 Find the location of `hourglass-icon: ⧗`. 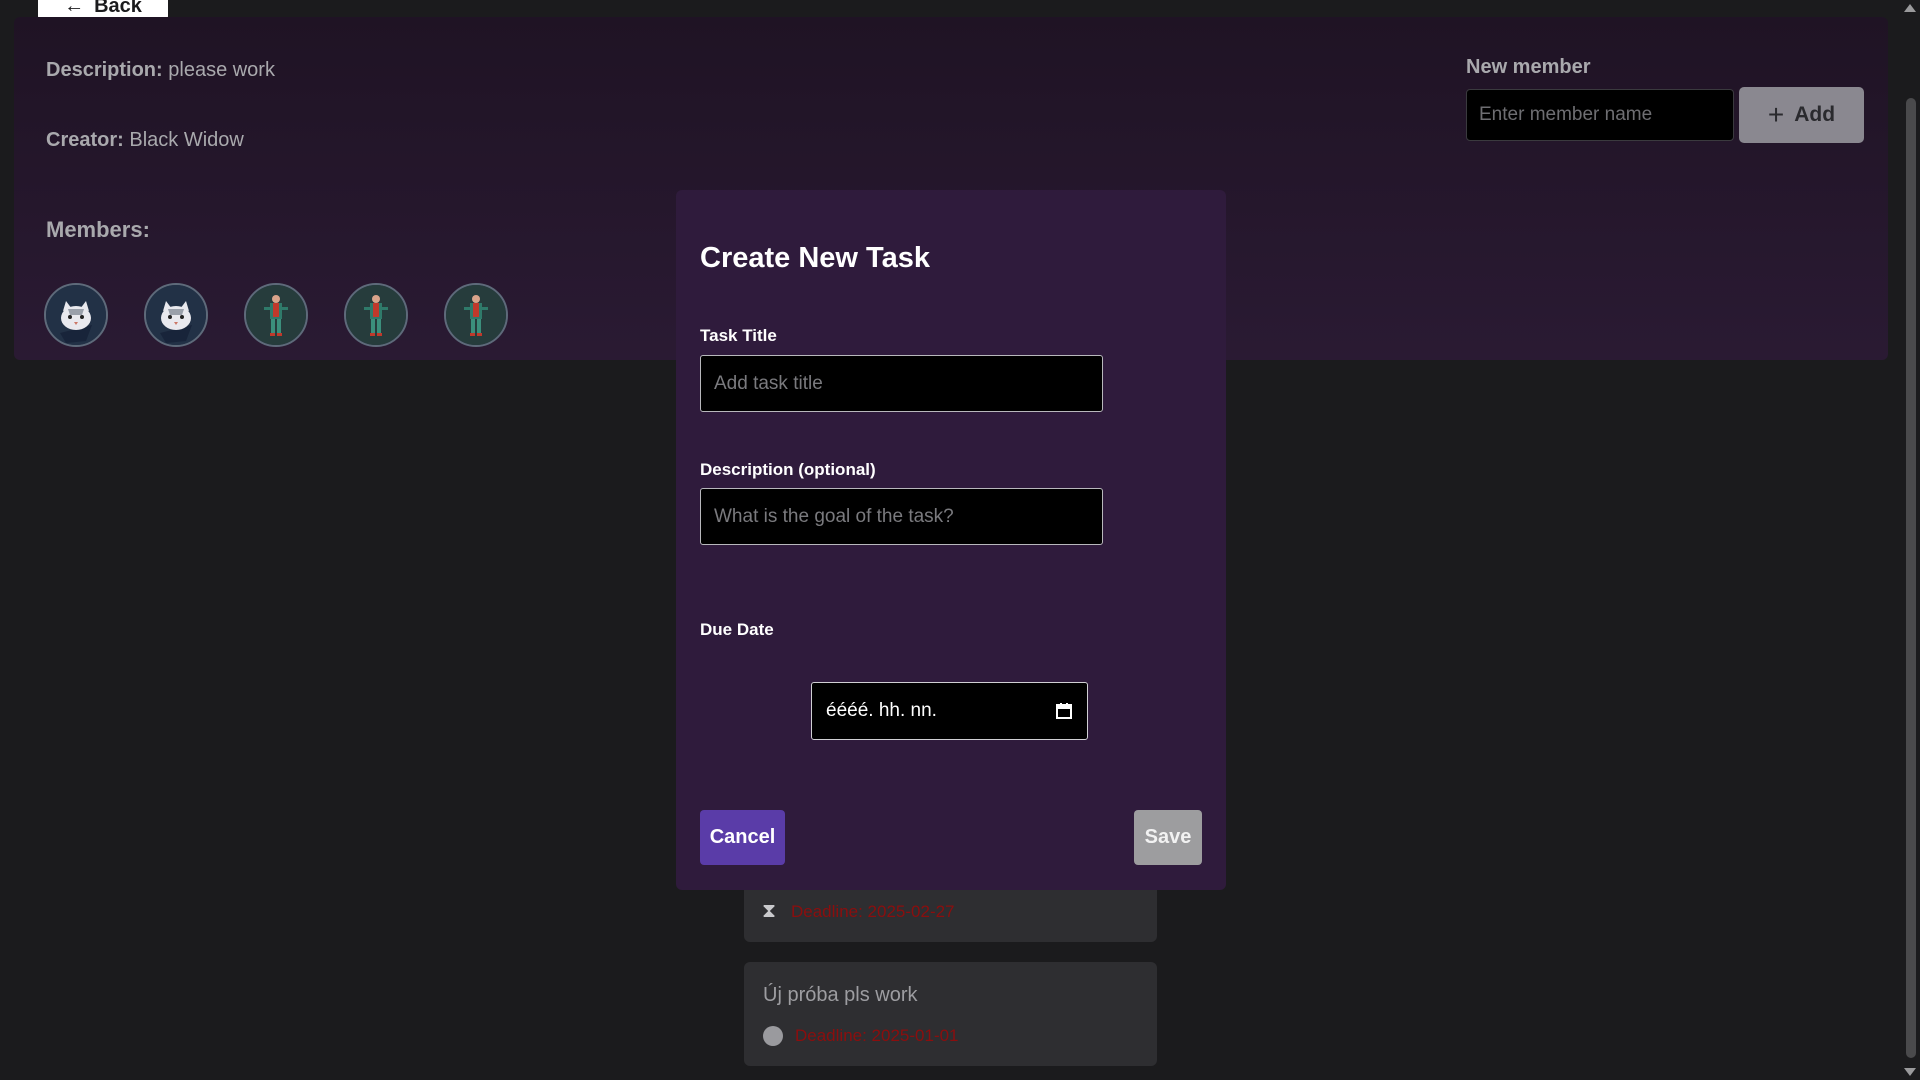

hourglass-icon: ⧗ is located at coordinates (769, 911).